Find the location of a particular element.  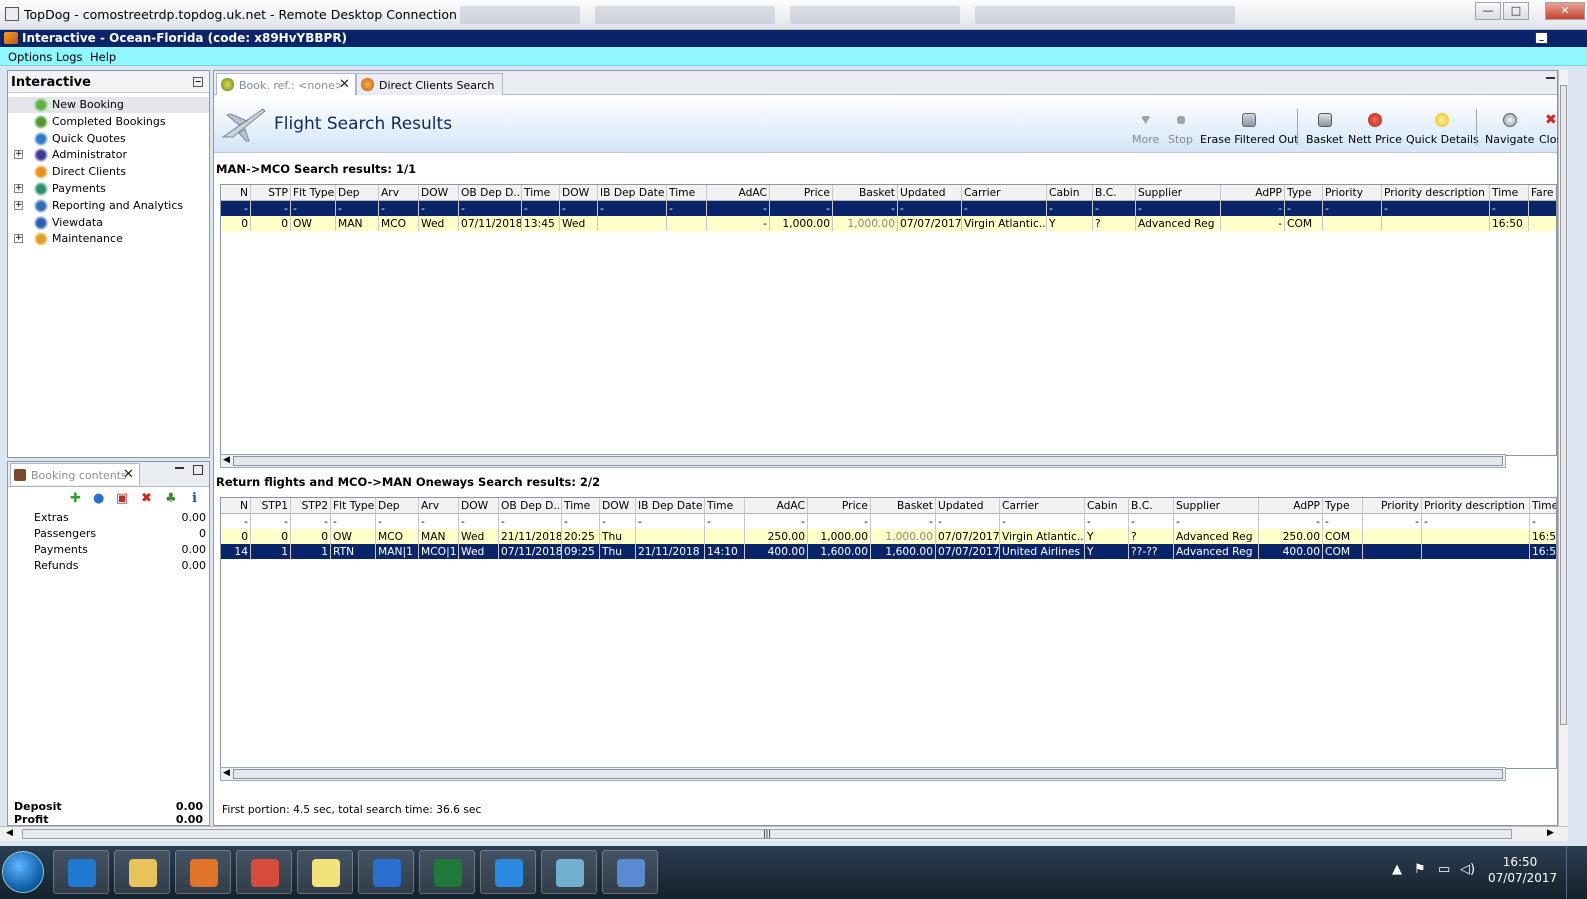

taskbar-outlook is located at coordinates (386, 872).